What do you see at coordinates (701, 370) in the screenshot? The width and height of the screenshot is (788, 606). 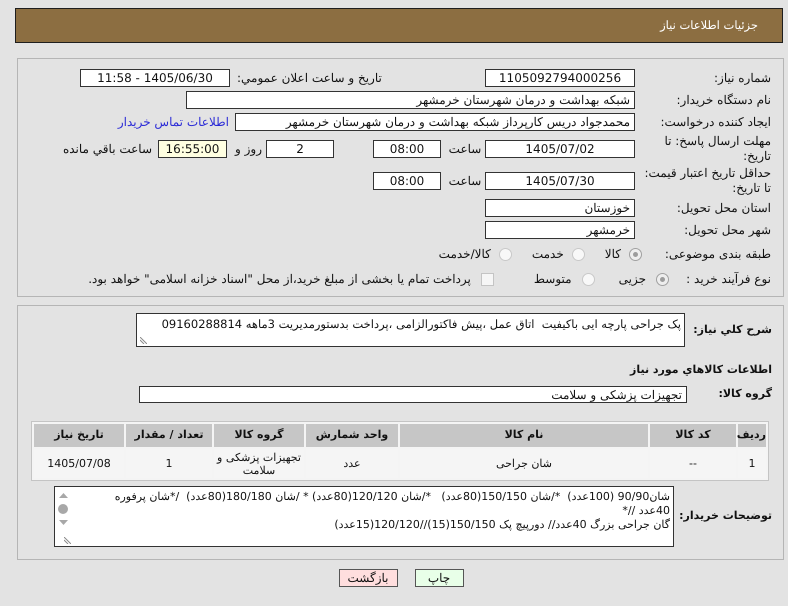 I see `section-title: اطلاعات کالاهاي مورد نیاز` at bounding box center [701, 370].